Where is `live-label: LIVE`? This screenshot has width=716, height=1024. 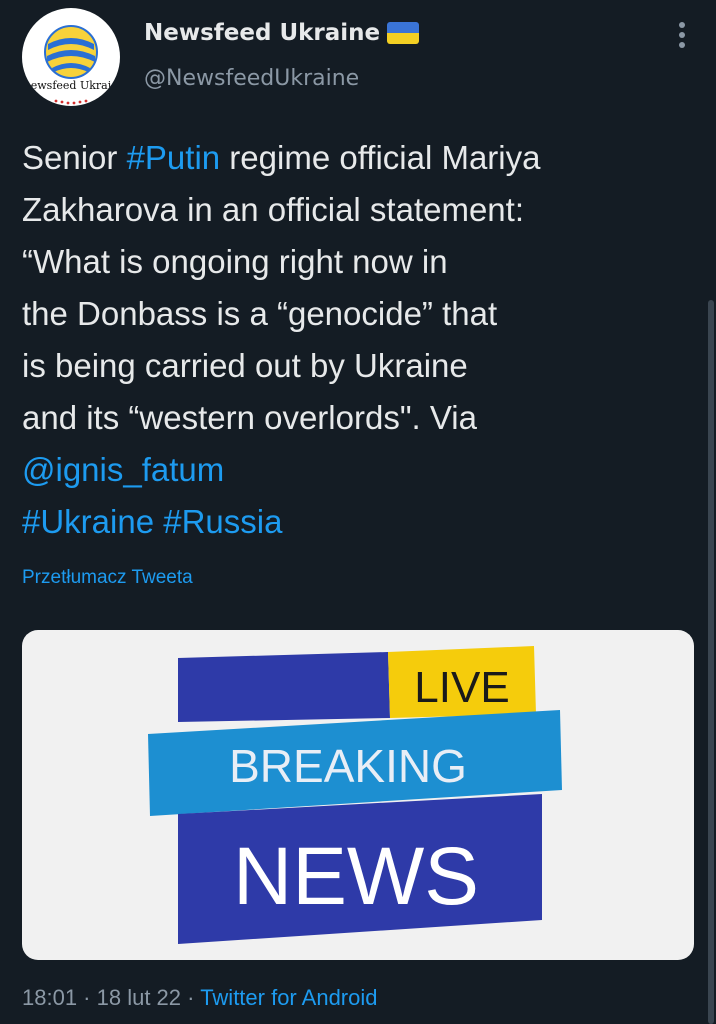 live-label: LIVE is located at coordinates (461, 687).